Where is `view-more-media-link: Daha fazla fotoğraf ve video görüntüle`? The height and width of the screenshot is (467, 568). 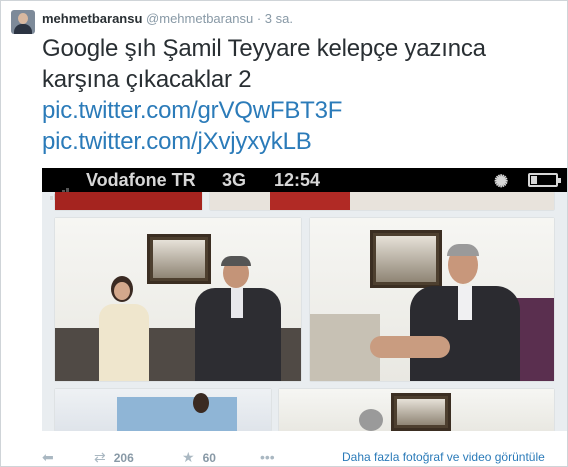 view-more-media-link: Daha fazla fotoğraf ve video görüntüle is located at coordinates (443, 457).